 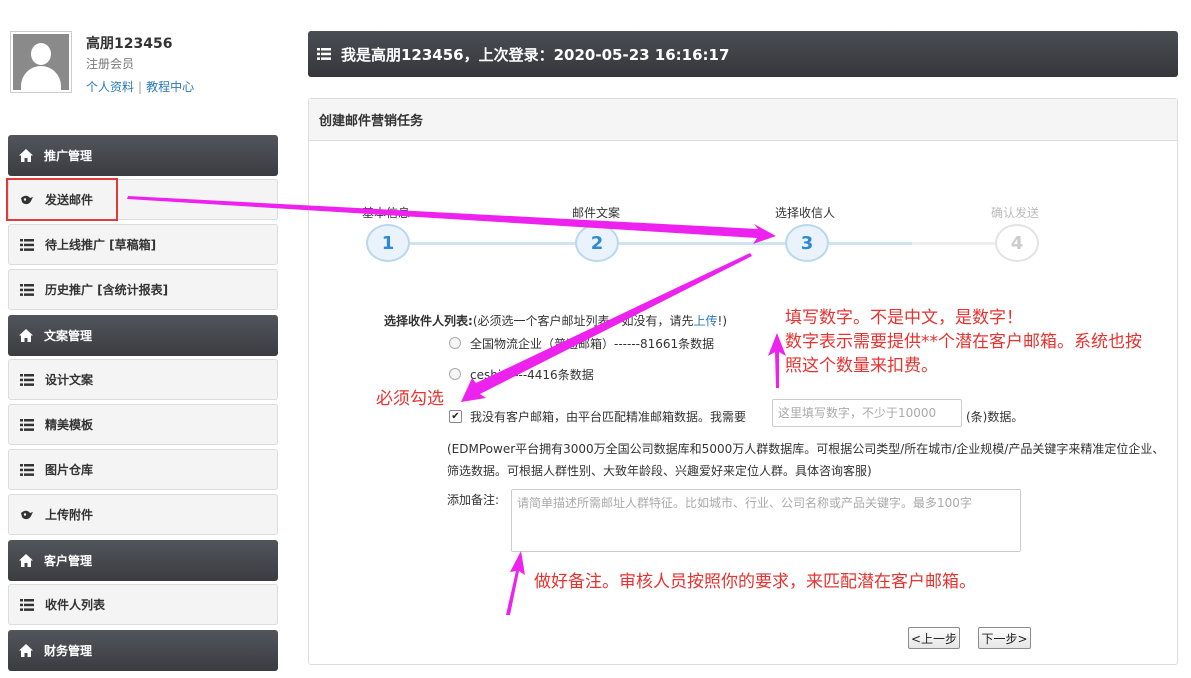 What do you see at coordinates (556, 321) in the screenshot?
I see `recipient-list-label: 选择收件人列表:(必须选一个客户邮址列表。如没有，请先上传!)` at bounding box center [556, 321].